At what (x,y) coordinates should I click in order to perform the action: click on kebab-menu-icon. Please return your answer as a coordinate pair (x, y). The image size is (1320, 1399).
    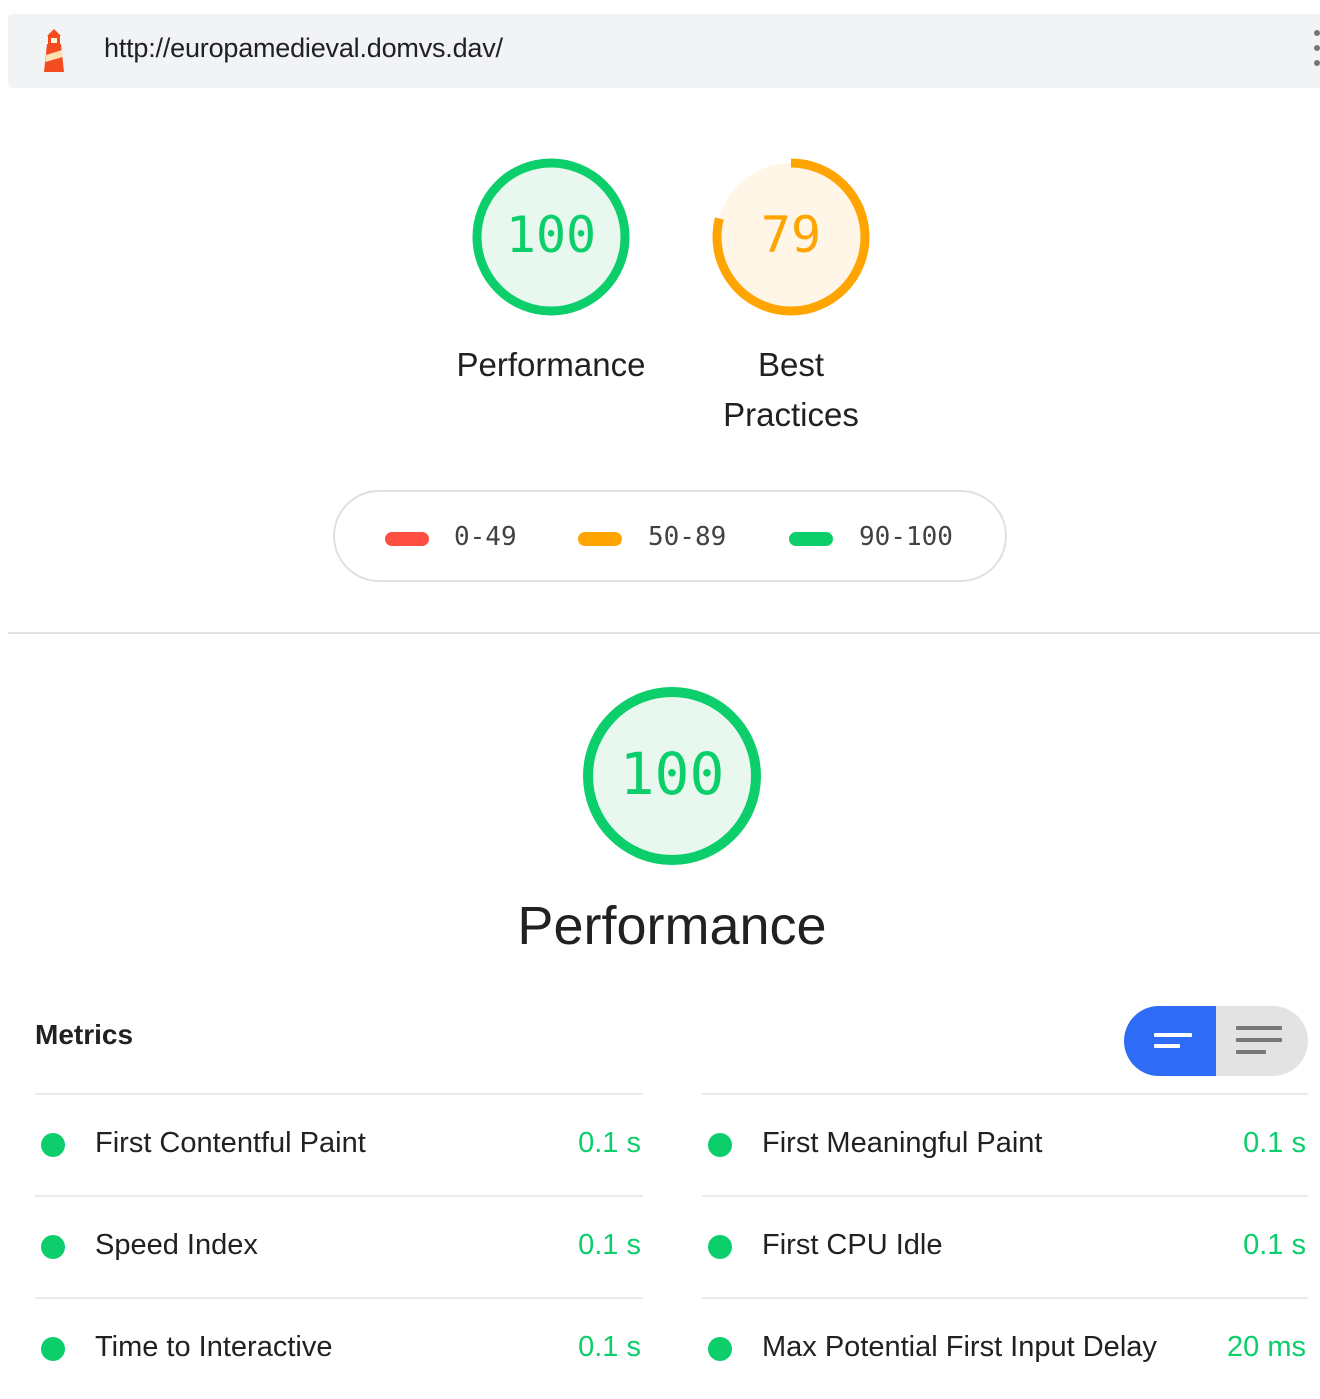
    Looking at the image, I should click on (1317, 52).